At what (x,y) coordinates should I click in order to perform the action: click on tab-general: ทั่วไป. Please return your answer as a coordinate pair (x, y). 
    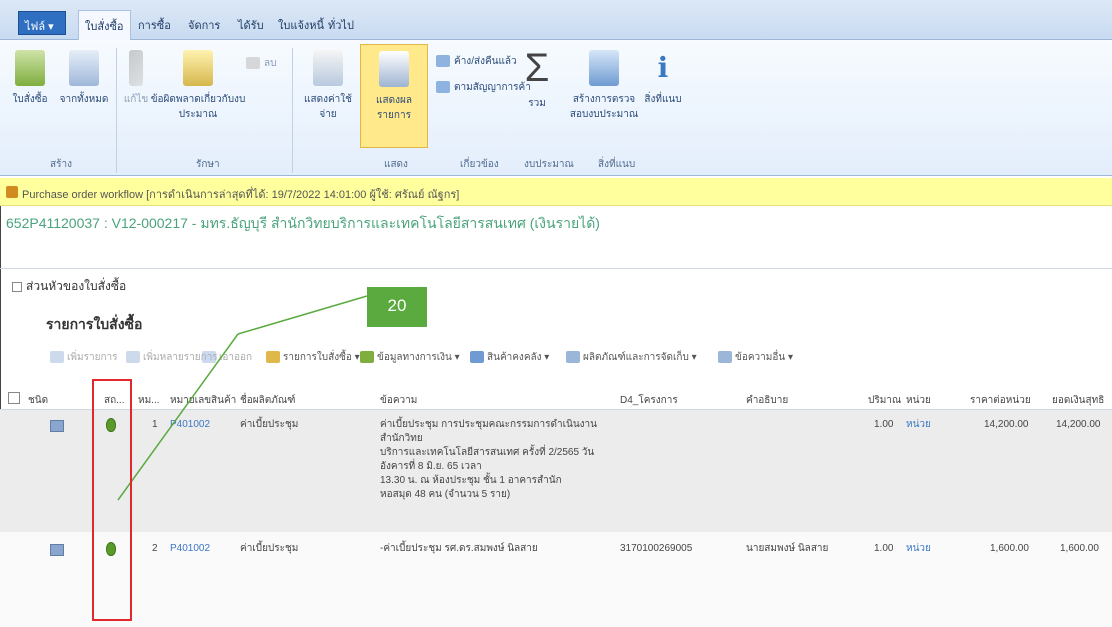
    Looking at the image, I should click on (341, 25).